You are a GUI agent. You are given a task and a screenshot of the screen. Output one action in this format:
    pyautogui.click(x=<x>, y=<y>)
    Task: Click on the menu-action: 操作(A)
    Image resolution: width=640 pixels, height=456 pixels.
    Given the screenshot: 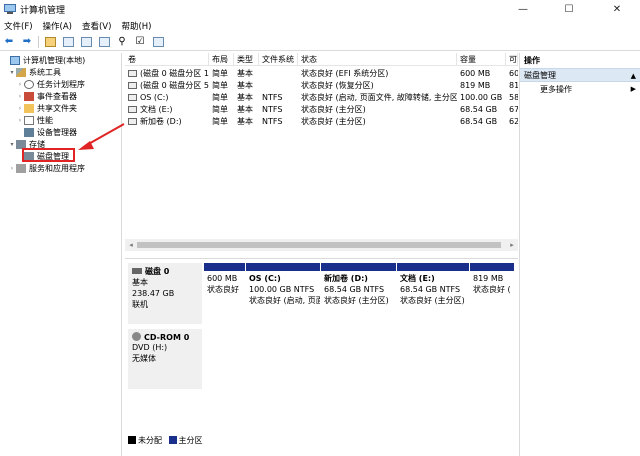 What is the action you would take?
    pyautogui.click(x=57, y=26)
    